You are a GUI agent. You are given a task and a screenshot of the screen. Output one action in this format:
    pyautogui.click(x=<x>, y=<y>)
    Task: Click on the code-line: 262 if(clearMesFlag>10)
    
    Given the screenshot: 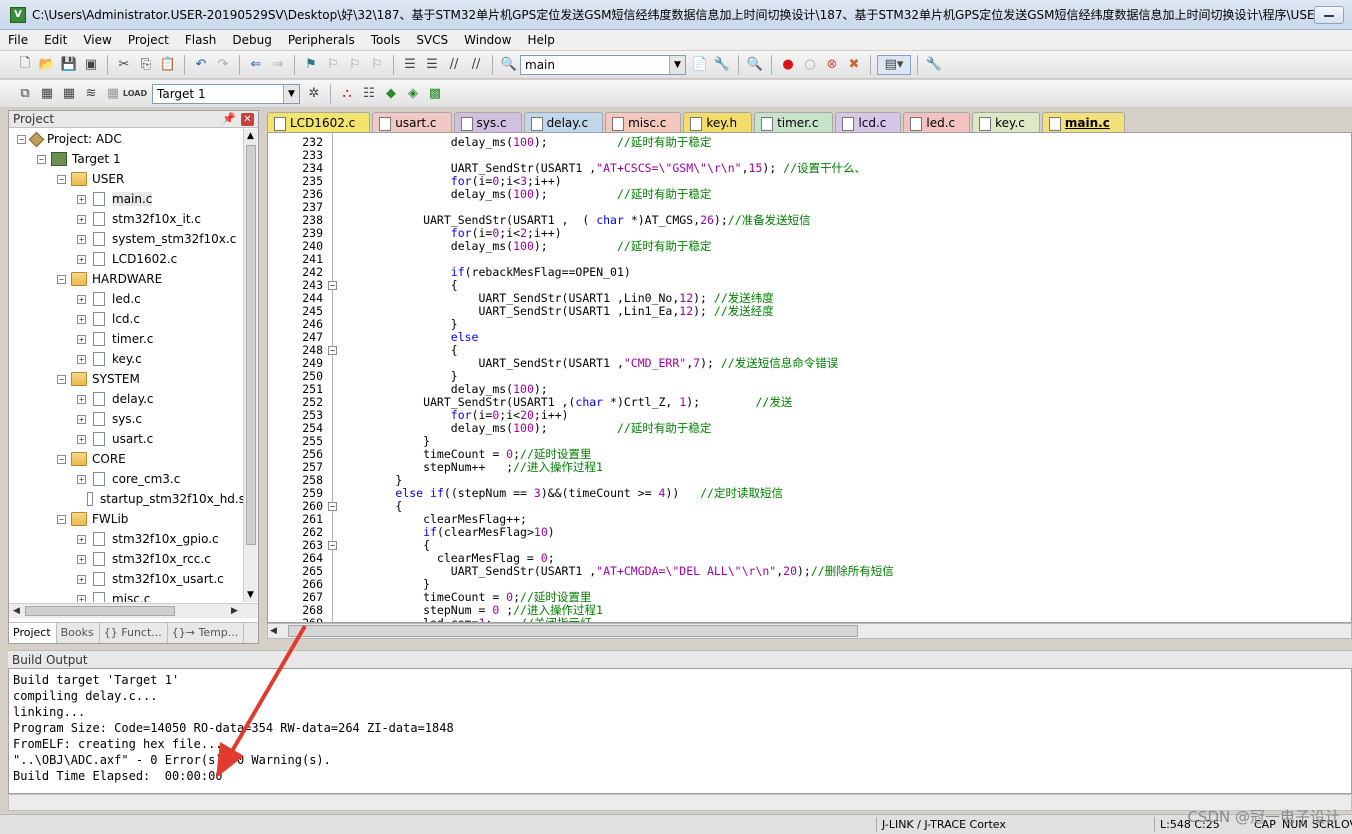 What is the action you would take?
    pyautogui.click(x=809, y=532)
    